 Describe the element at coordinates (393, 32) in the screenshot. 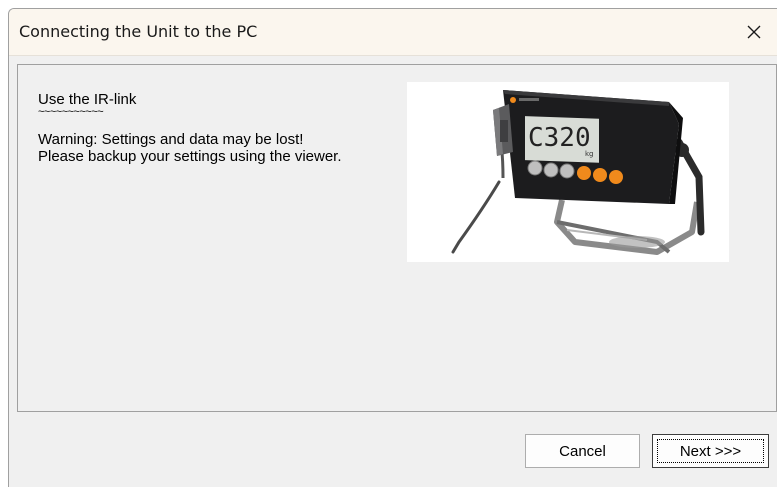

I see `title-bar: Connecting the Unit to the PC` at that location.